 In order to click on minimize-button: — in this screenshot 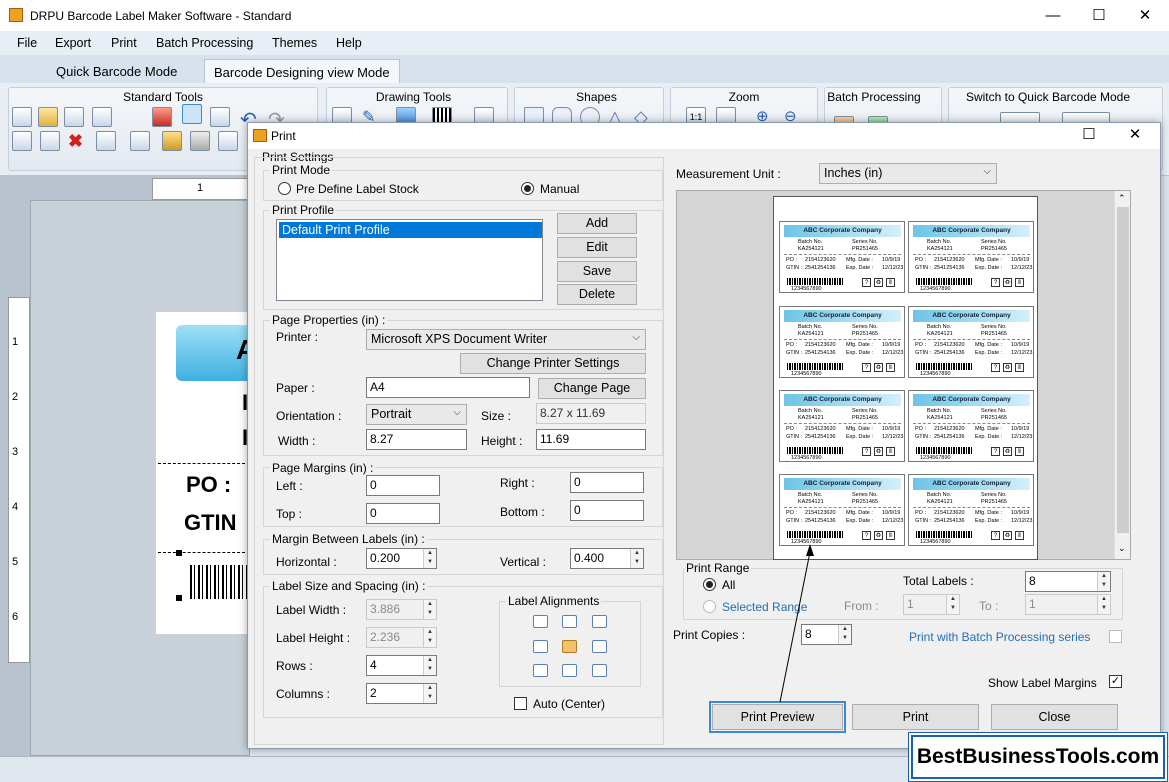, I will do `click(1053, 15)`.